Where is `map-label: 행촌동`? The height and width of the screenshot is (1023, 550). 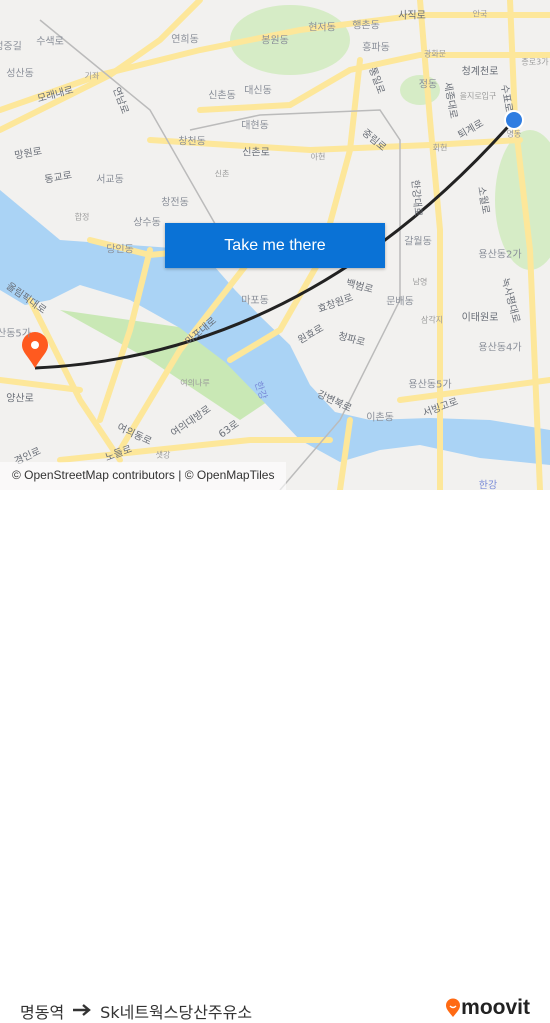
map-label: 행촌동 is located at coordinates (366, 26).